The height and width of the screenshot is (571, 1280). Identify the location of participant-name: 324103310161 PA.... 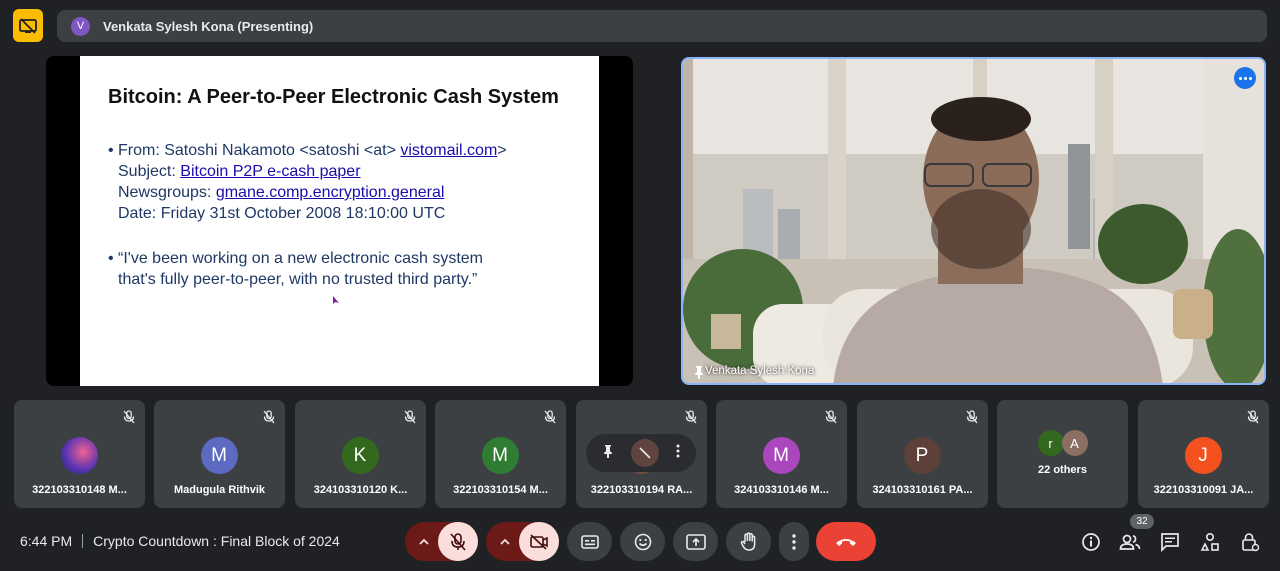
(922, 490).